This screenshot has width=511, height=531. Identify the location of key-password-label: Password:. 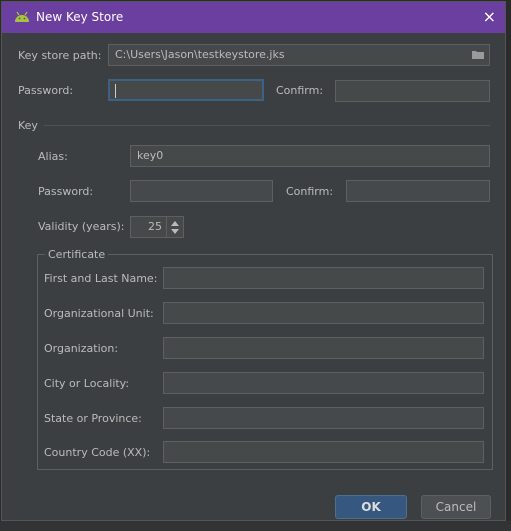
(66, 191).